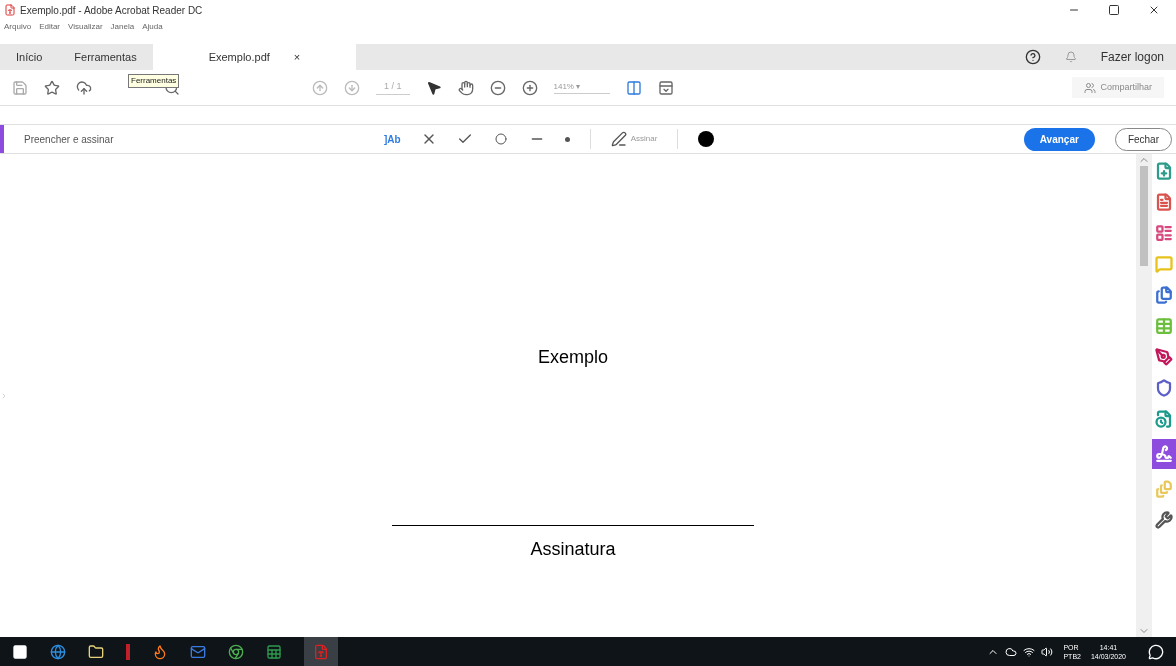 Image resolution: width=1176 pixels, height=666 pixels. What do you see at coordinates (1156, 651) in the screenshot?
I see `notification-icon` at bounding box center [1156, 651].